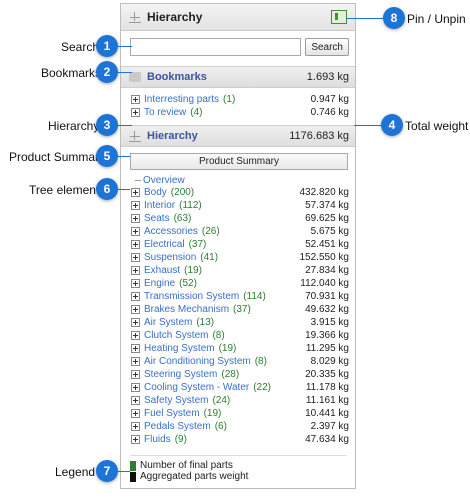 Image resolution: width=470 pixels, height=501 pixels. What do you see at coordinates (182, 218) in the screenshot?
I see `tree-item-count: (63)` at bounding box center [182, 218].